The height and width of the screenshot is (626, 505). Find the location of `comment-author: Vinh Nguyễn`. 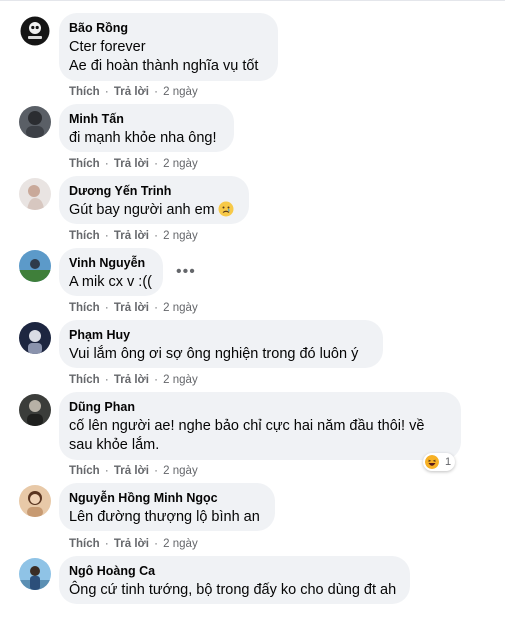

comment-author: Vinh Nguyễn is located at coordinates (110, 263).